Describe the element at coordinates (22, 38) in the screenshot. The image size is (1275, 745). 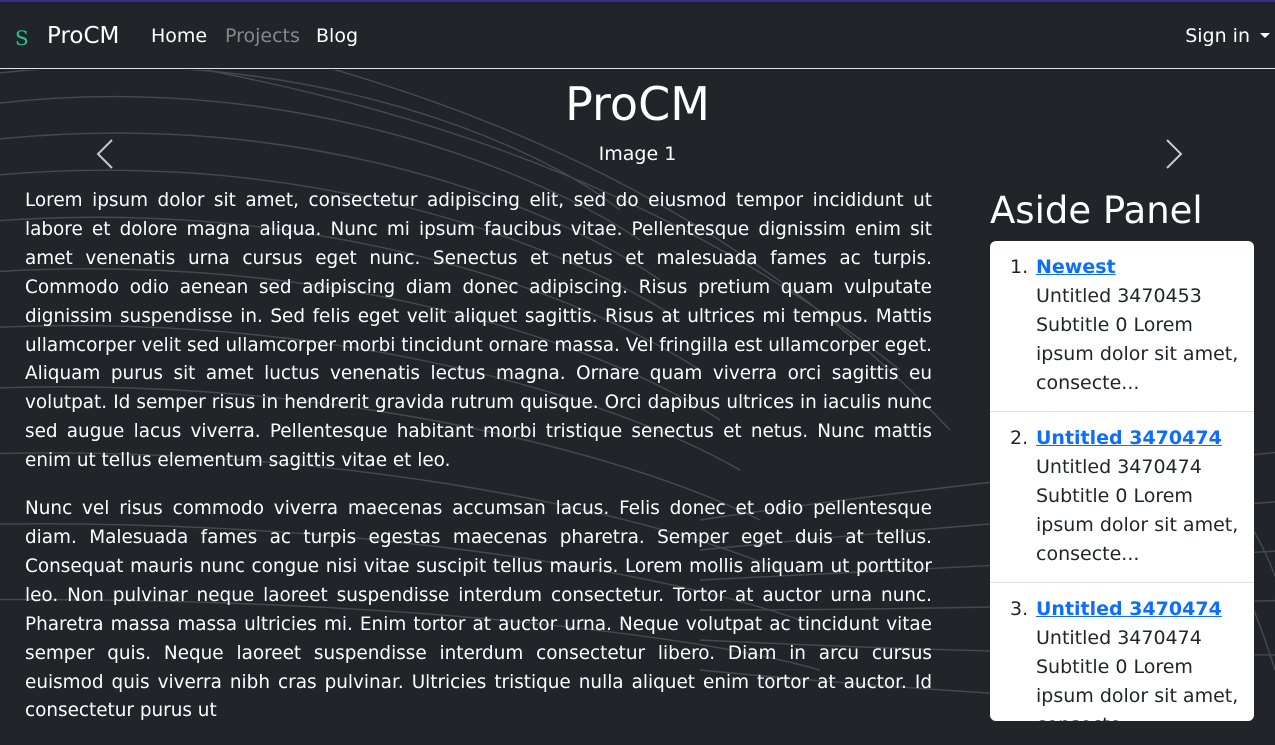
I see `brand-logo-icon: S` at that location.